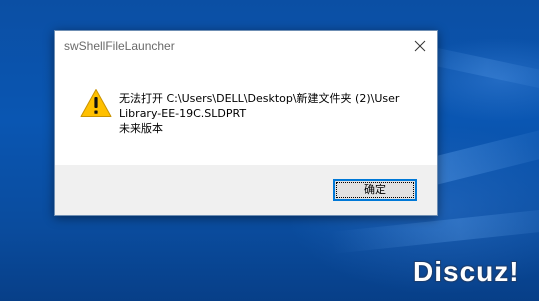 The width and height of the screenshot is (539, 301). Describe the element at coordinates (246, 46) in the screenshot. I see `dialog-title-bar: swShellFileLauncher` at that location.